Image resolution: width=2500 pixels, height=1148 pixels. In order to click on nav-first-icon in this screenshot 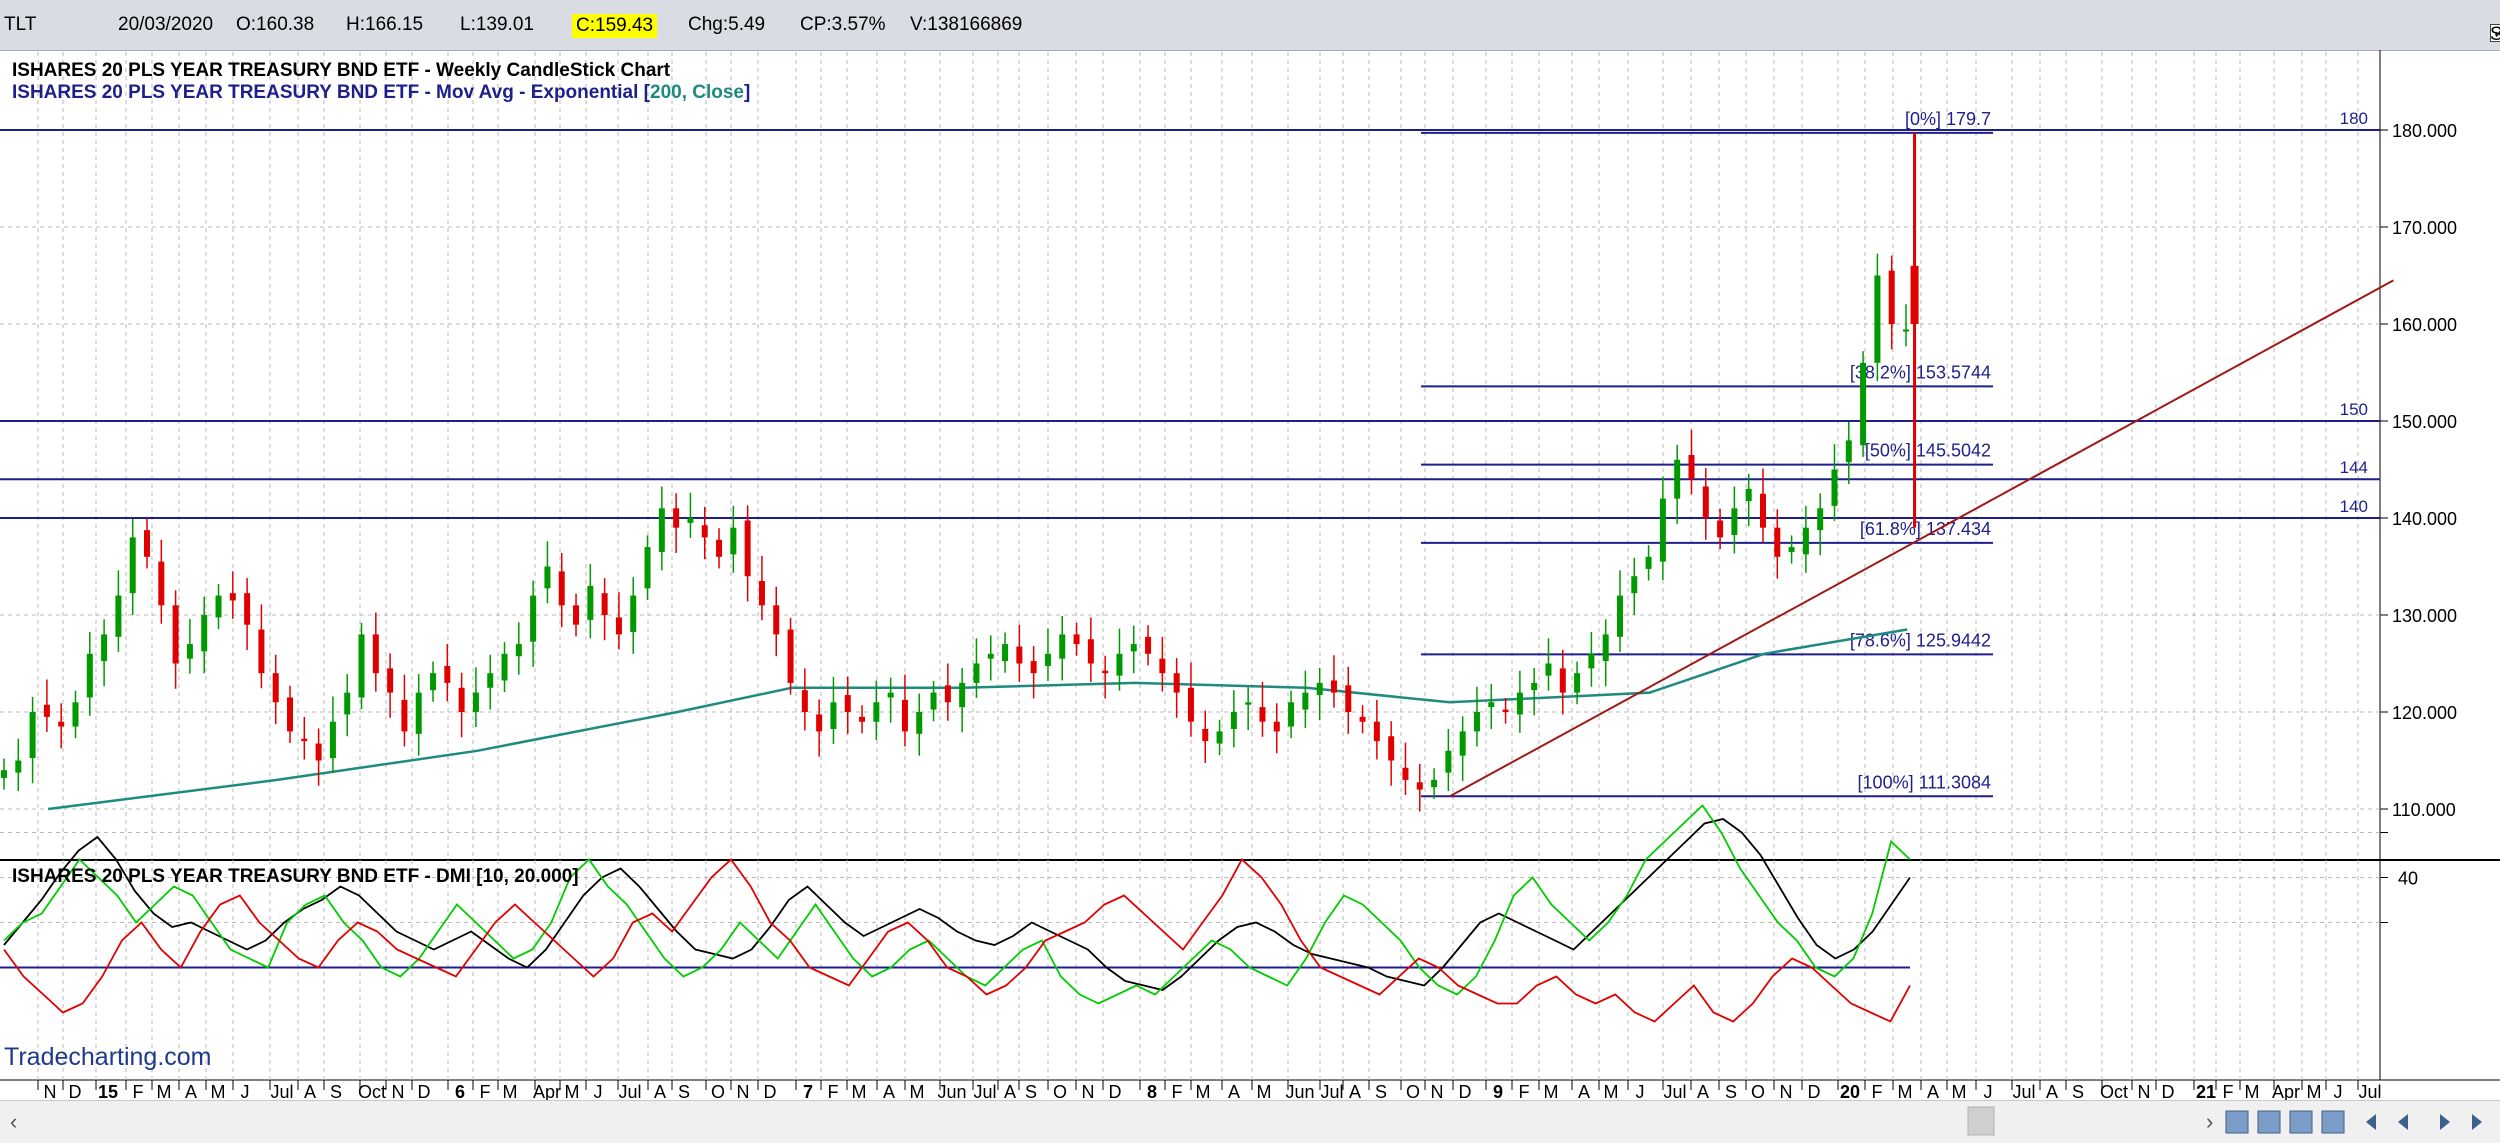, I will do `click(2371, 1122)`.